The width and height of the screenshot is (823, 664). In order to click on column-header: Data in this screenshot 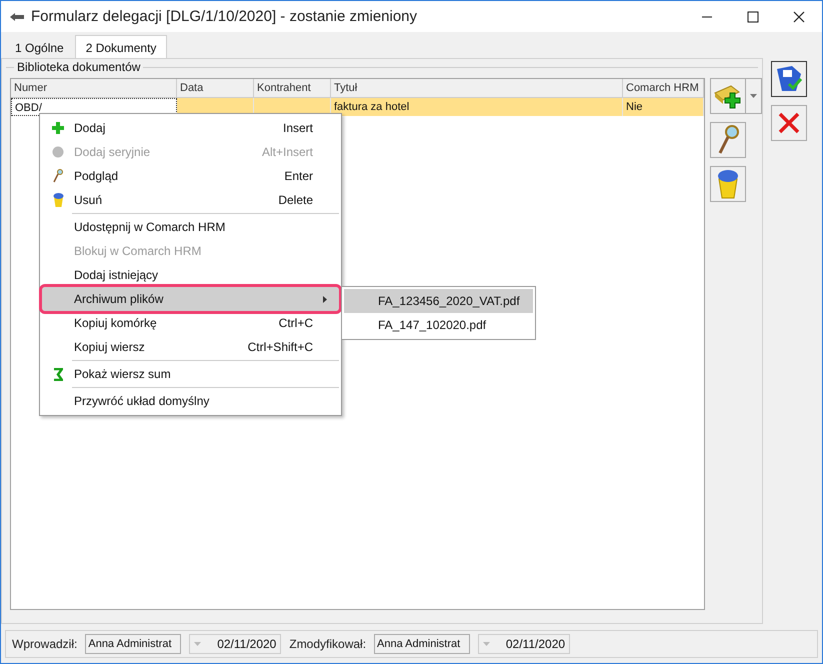, I will do `click(215, 88)`.